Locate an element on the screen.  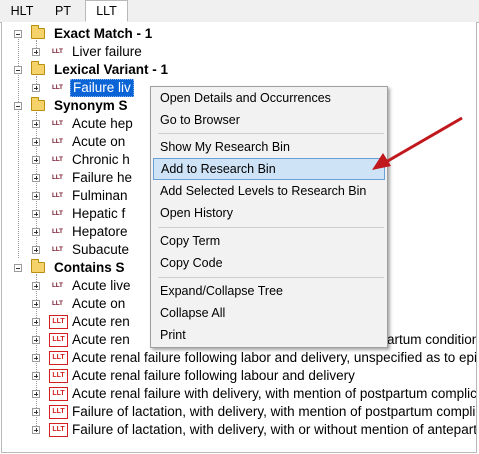
term-label: Acute hep is located at coordinates (102, 123).